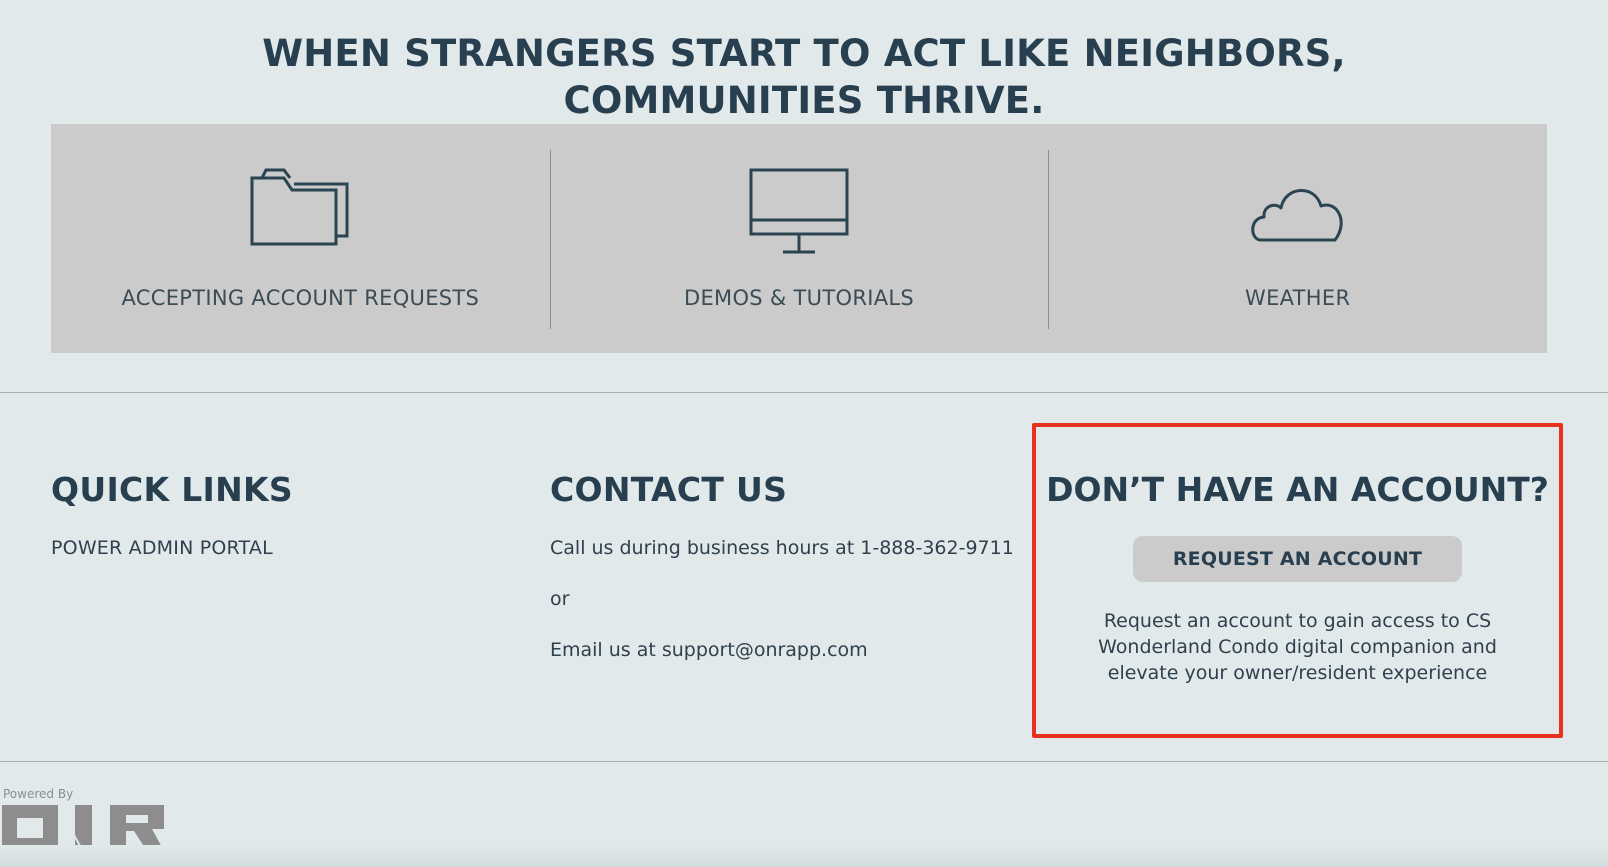 This screenshot has height=867, width=1608. What do you see at coordinates (804, 392) in the screenshot?
I see `section-divider` at bounding box center [804, 392].